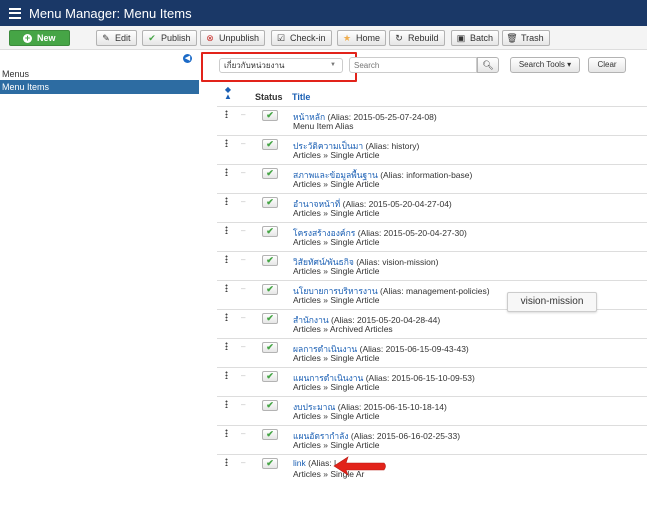 The height and width of the screenshot is (519, 647). Describe the element at coordinates (233, 38) in the screenshot. I see `unpublish-button: ⊗ Unpublish` at that location.